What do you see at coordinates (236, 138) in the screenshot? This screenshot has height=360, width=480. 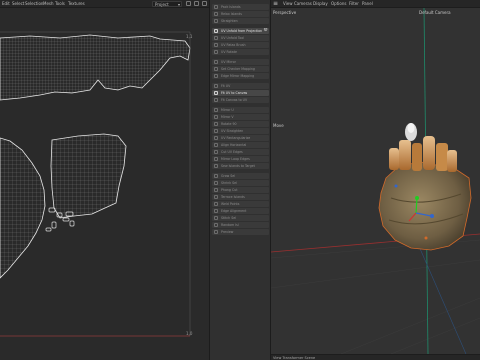 I see `uv-command-label: UV Rectangularize` at bounding box center [236, 138].